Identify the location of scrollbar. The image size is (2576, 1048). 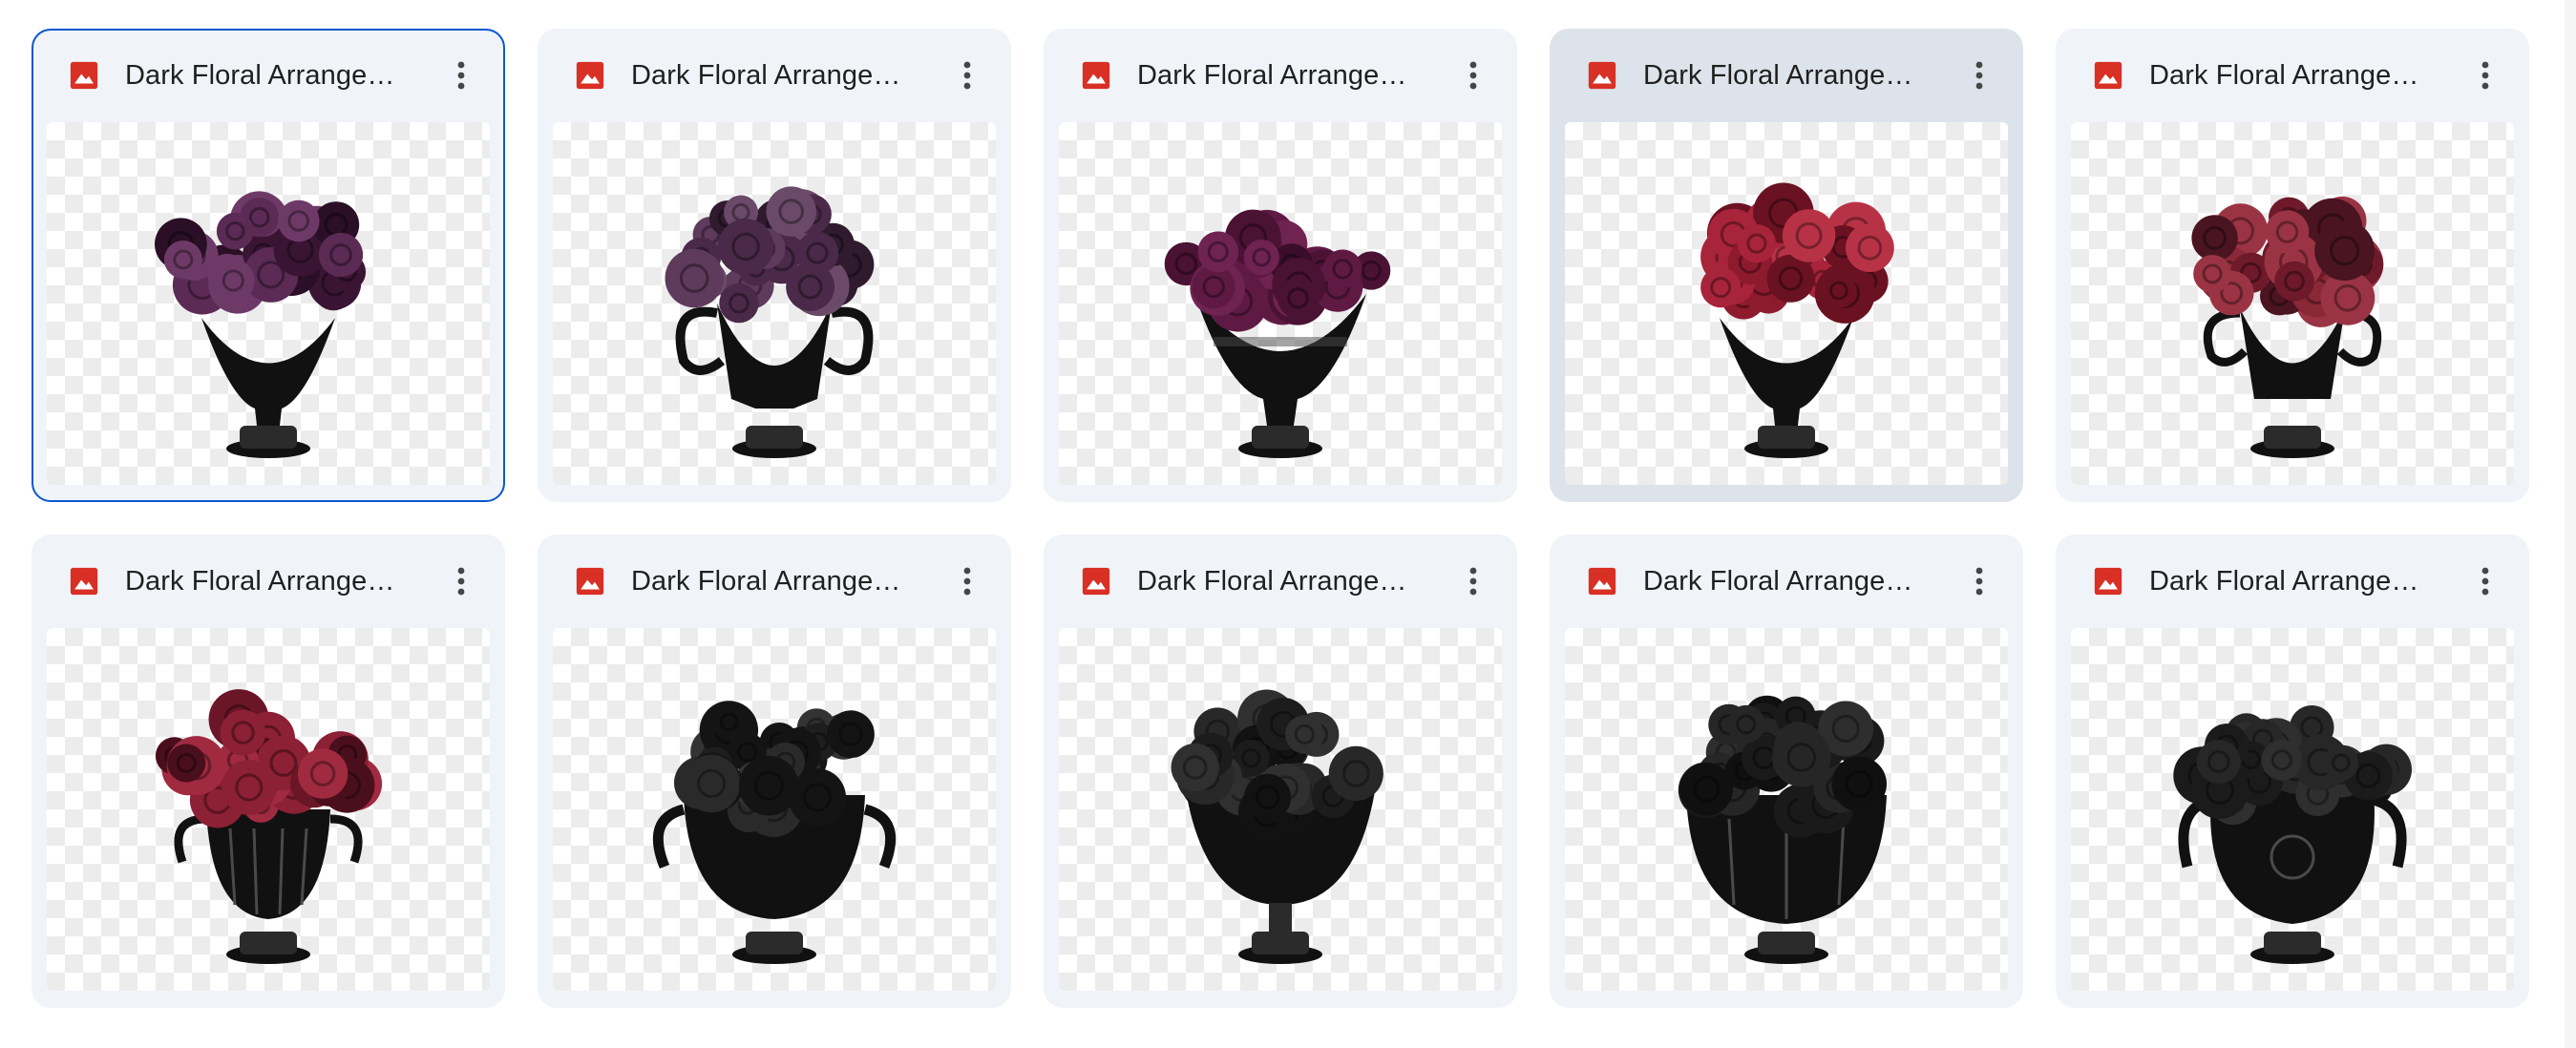
(2570, 524).